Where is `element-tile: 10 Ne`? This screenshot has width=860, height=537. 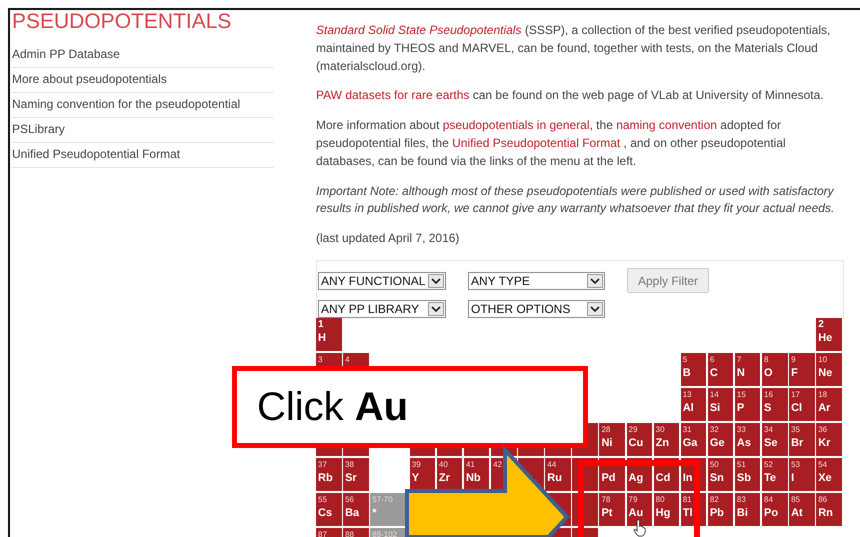
element-tile: 10 Ne is located at coordinates (829, 369).